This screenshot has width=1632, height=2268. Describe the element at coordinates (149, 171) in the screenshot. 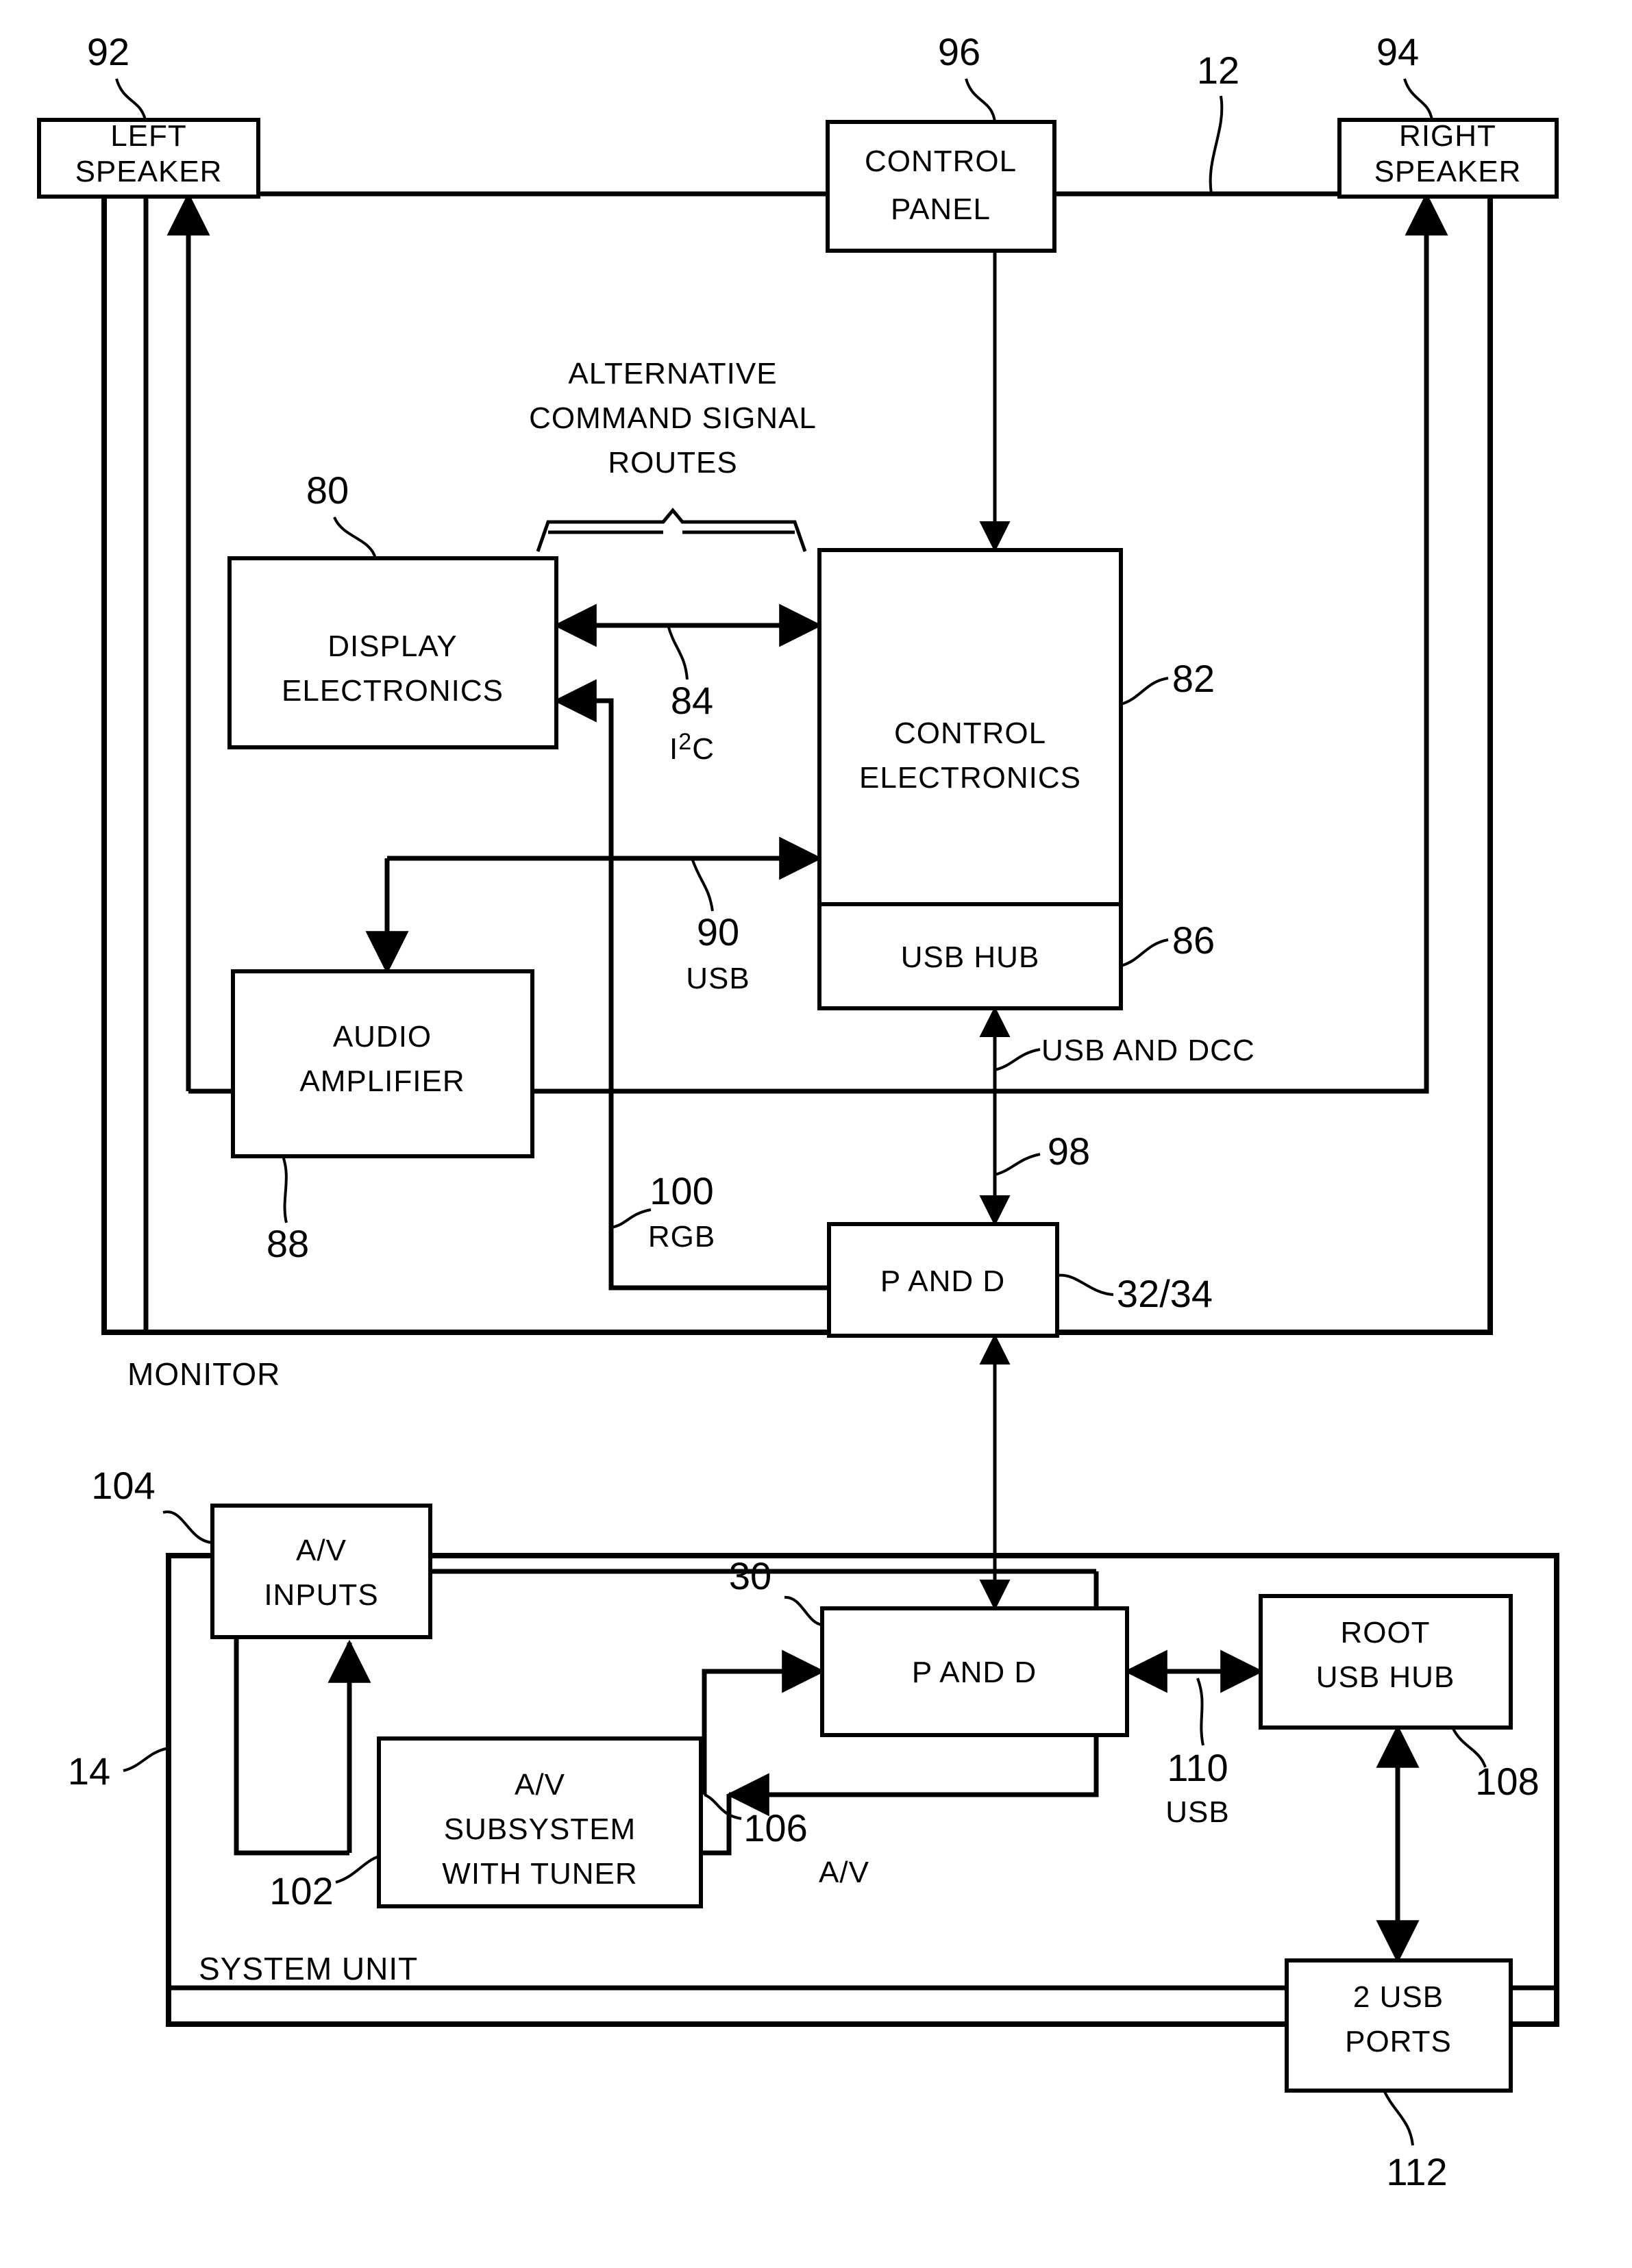

I see `left-speaker-label-line2: SPEAKER` at that location.